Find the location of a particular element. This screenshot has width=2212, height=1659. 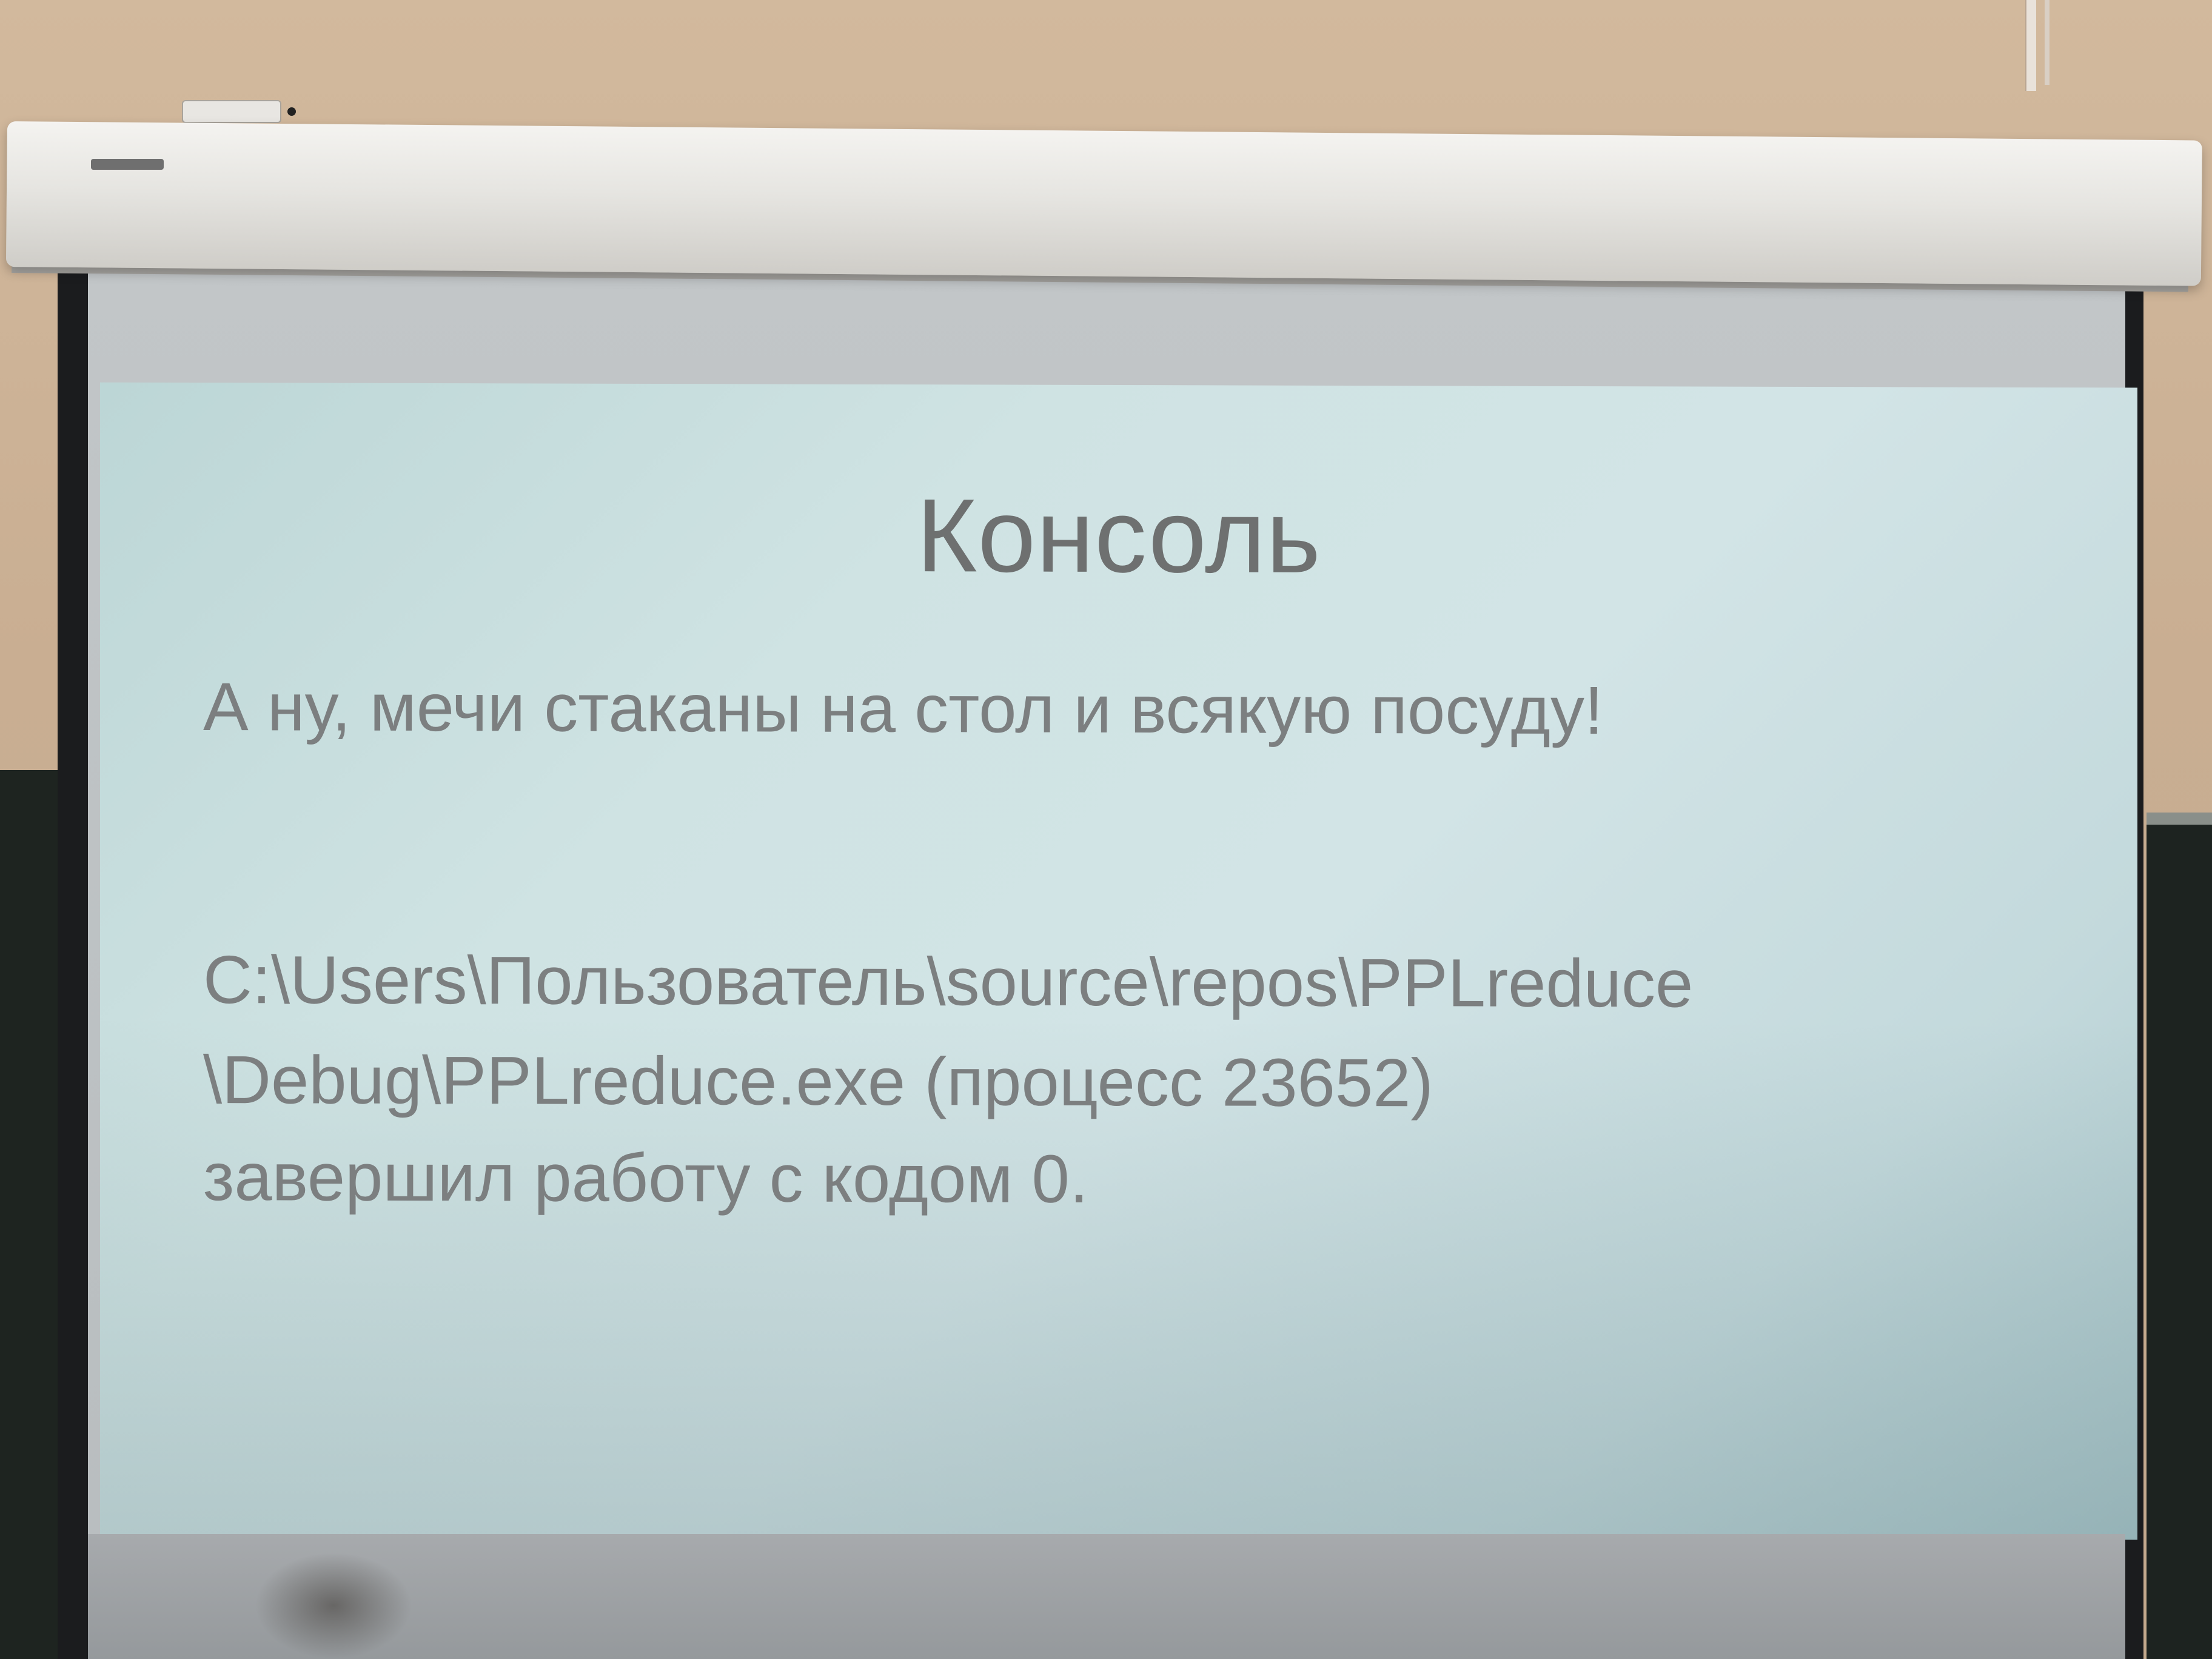

shadow is located at coordinates (333, 1605).